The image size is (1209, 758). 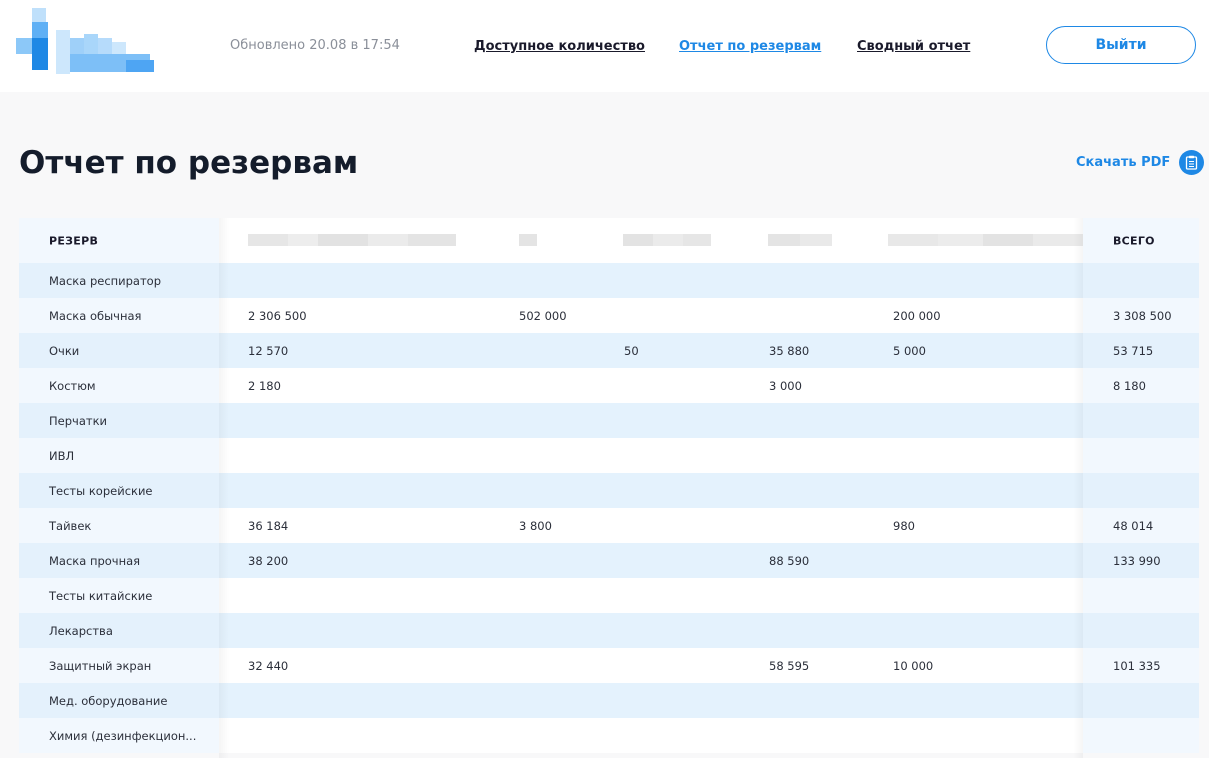 What do you see at coordinates (268, 665) in the screenshot?
I see `value-cell: 32 440` at bounding box center [268, 665].